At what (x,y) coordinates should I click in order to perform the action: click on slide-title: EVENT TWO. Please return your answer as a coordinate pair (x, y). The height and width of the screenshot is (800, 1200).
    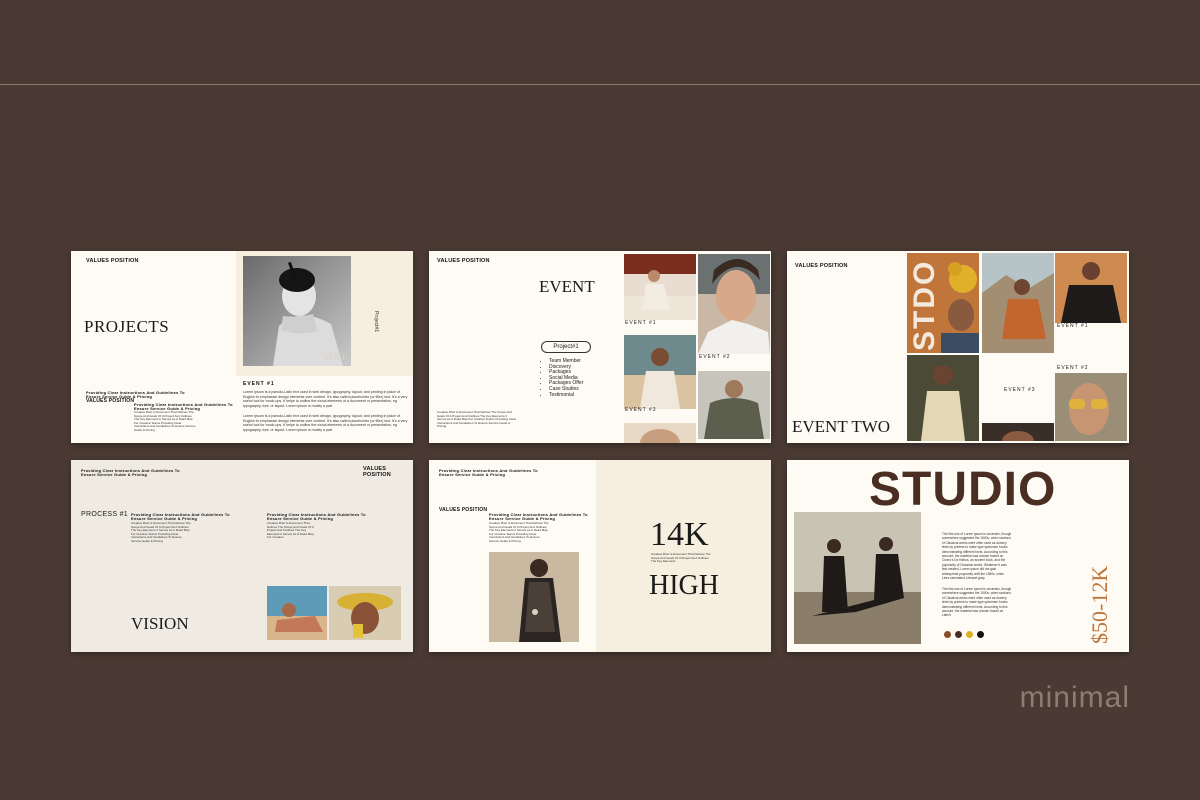
    Looking at the image, I should click on (841, 426).